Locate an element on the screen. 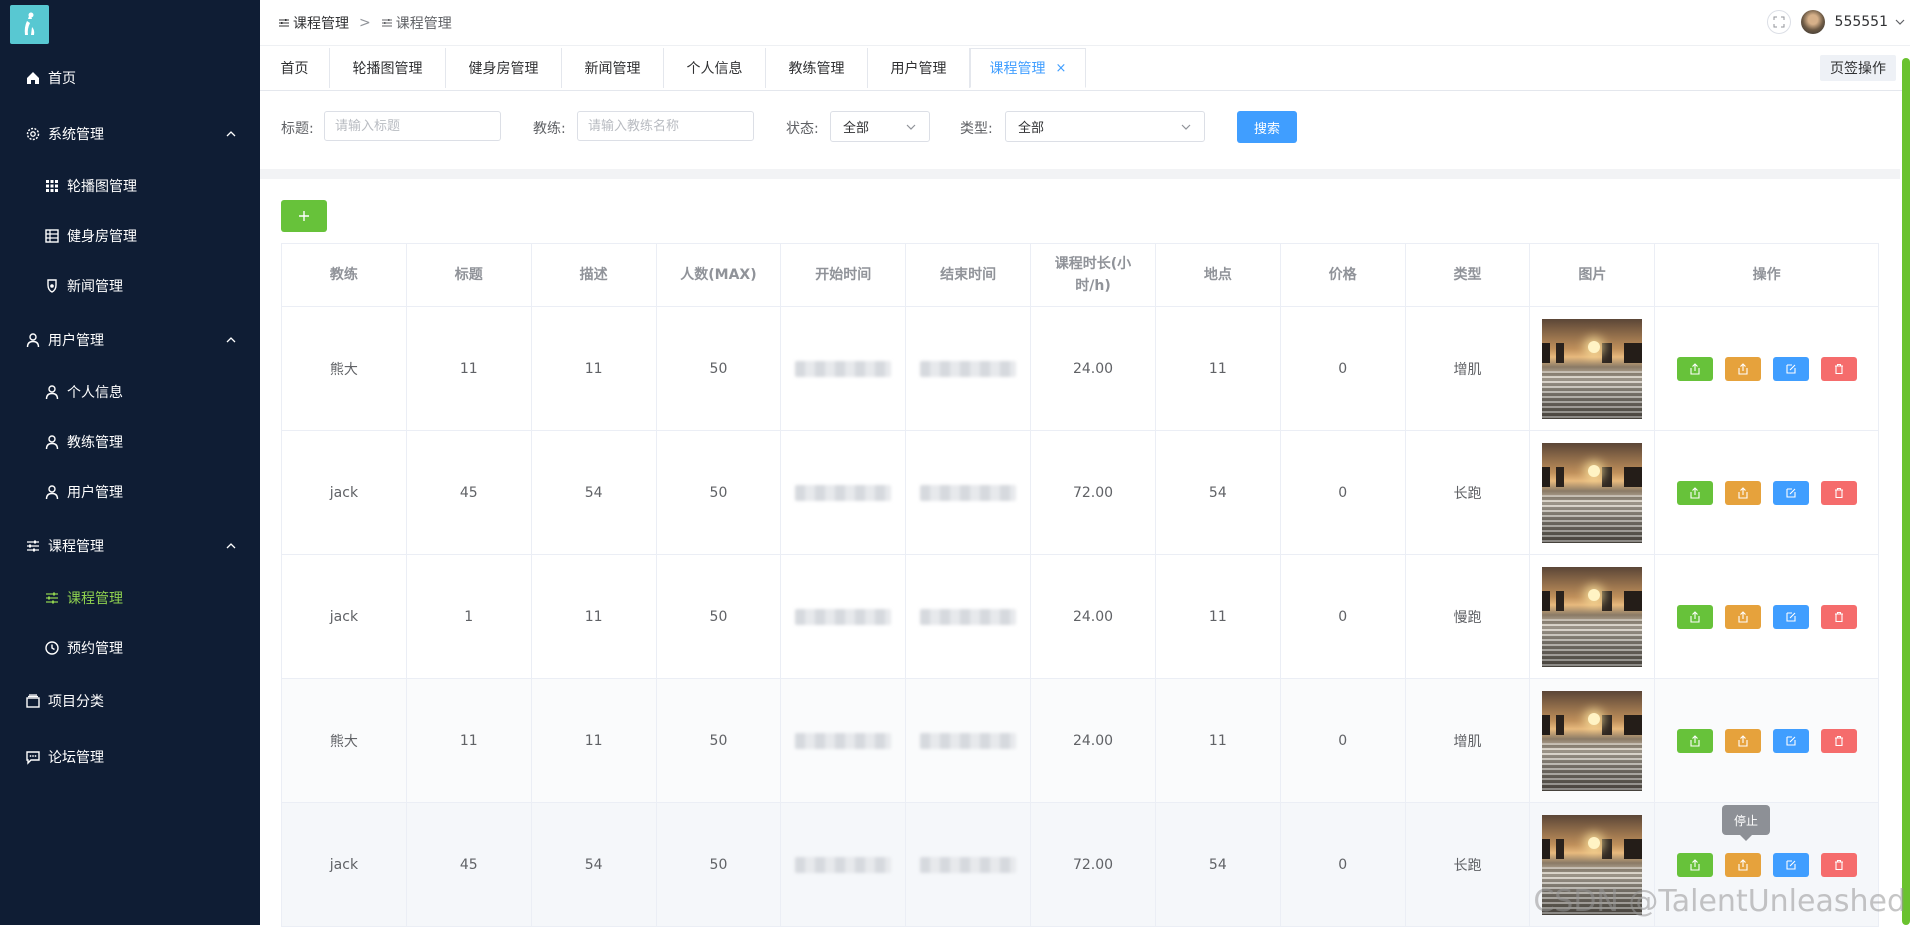 This screenshot has height=927, width=1910. app-logo is located at coordinates (29, 24).